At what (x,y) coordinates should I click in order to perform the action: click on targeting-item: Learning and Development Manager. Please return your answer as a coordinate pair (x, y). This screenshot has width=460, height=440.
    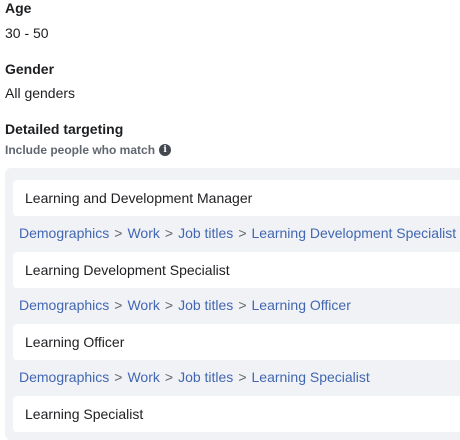
    Looking at the image, I should click on (236, 198).